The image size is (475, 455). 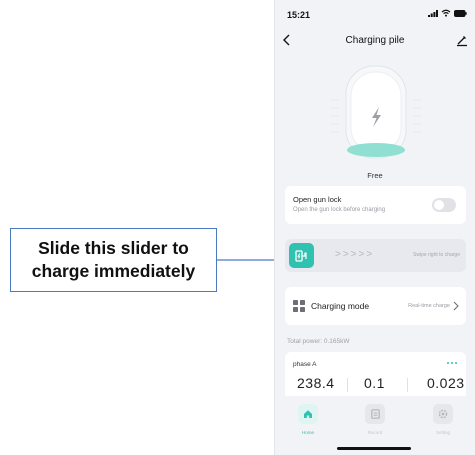 I want to click on gear-icon, so click(x=443, y=414).